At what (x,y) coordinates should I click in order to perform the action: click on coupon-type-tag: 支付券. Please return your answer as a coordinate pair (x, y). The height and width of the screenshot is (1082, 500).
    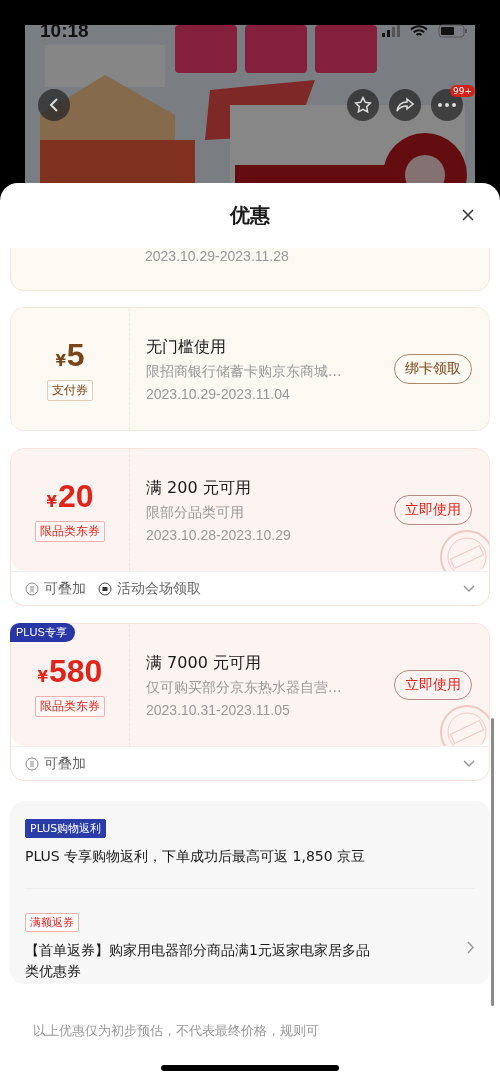
    Looking at the image, I should click on (70, 390).